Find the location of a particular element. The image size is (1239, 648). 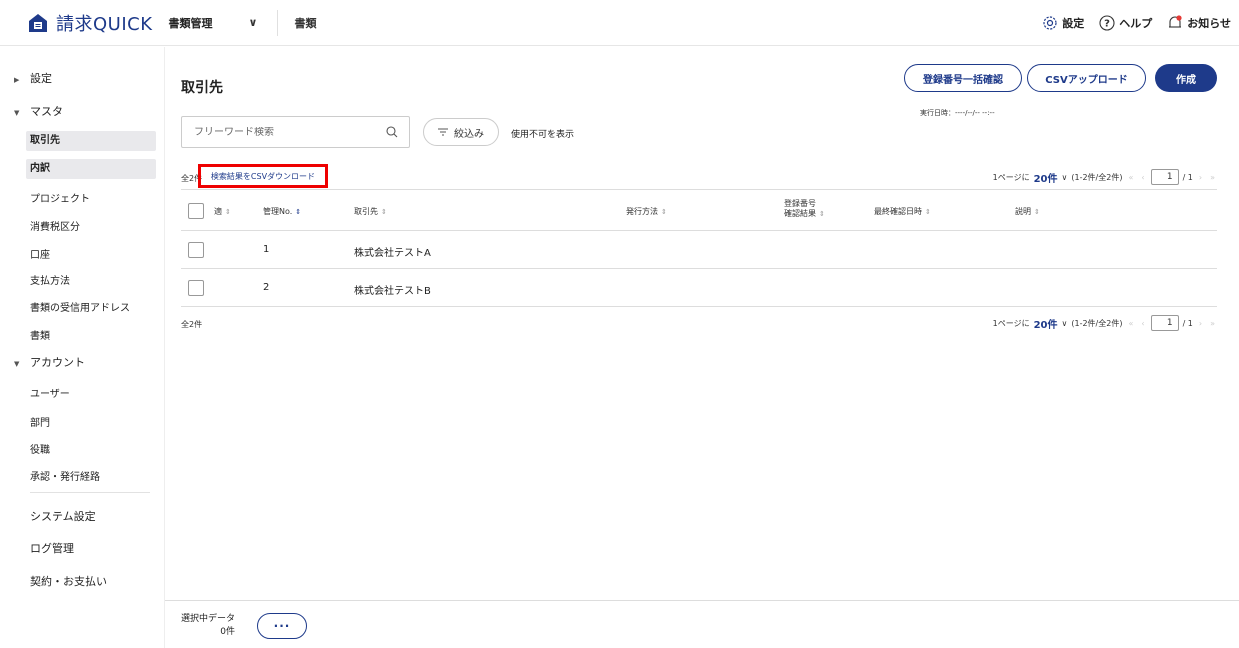

per-page-prefix: 1ページに is located at coordinates (1011, 177).